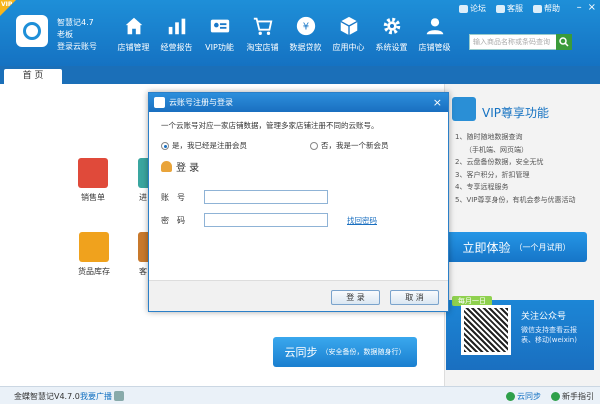  I want to click on nav-app-center: 应用中心, so click(348, 33).